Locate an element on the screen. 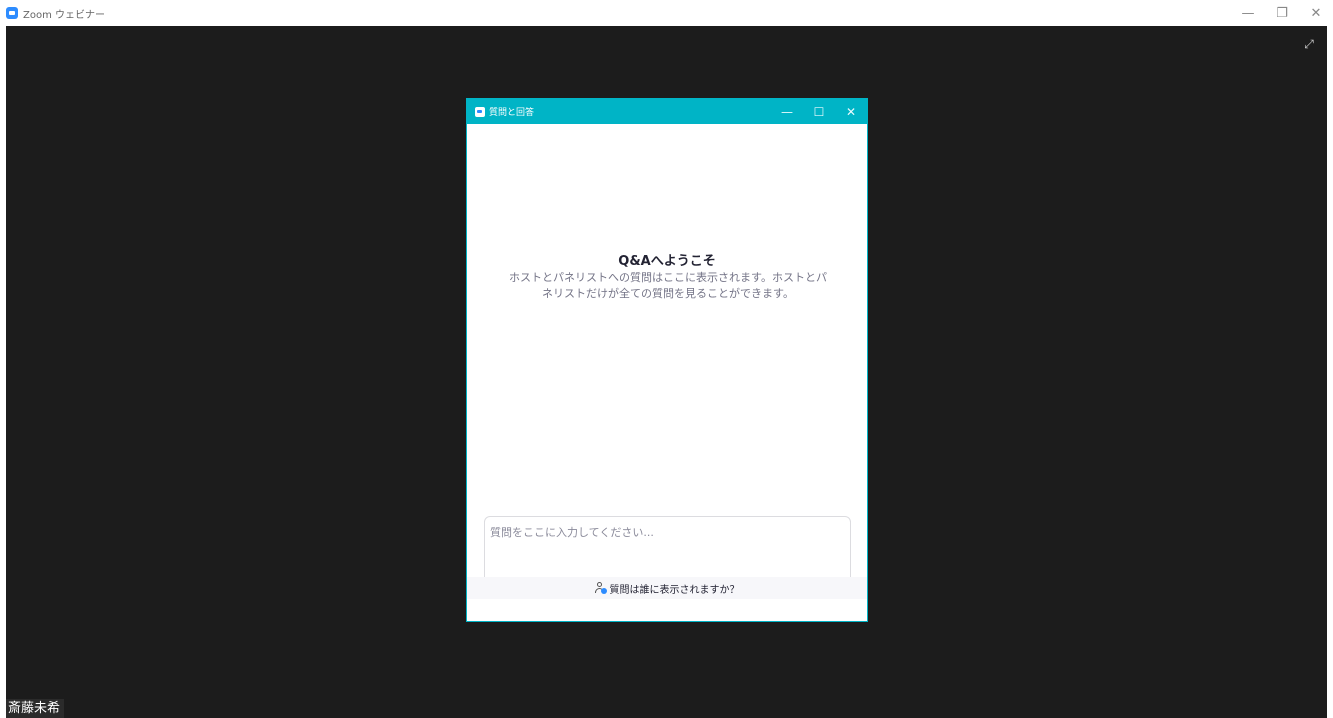  qa-minimize-button: — is located at coordinates (787, 111).